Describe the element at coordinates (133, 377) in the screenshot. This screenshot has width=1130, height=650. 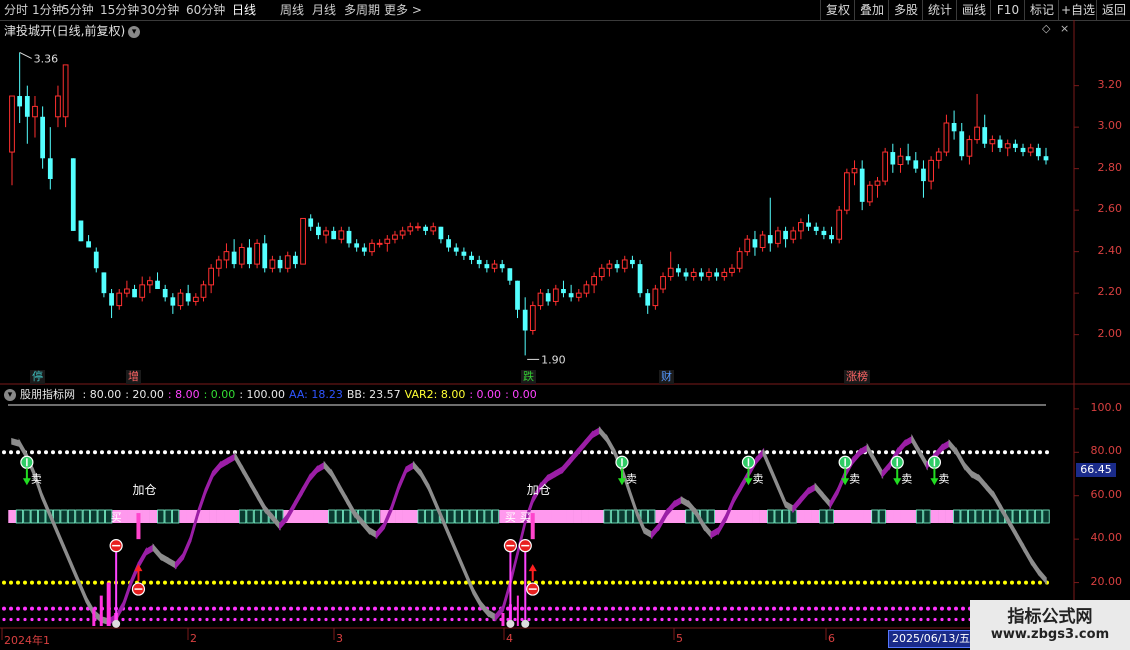
I see `event-tag-1: 增` at that location.